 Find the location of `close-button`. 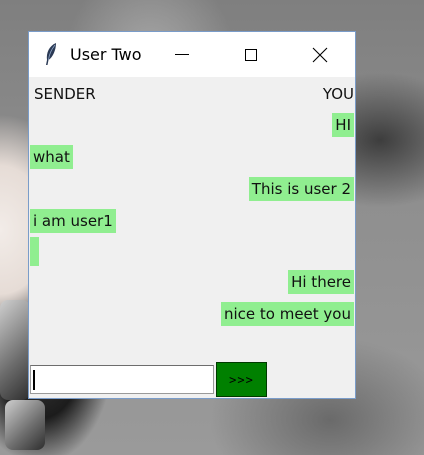

close-button is located at coordinates (320, 54).